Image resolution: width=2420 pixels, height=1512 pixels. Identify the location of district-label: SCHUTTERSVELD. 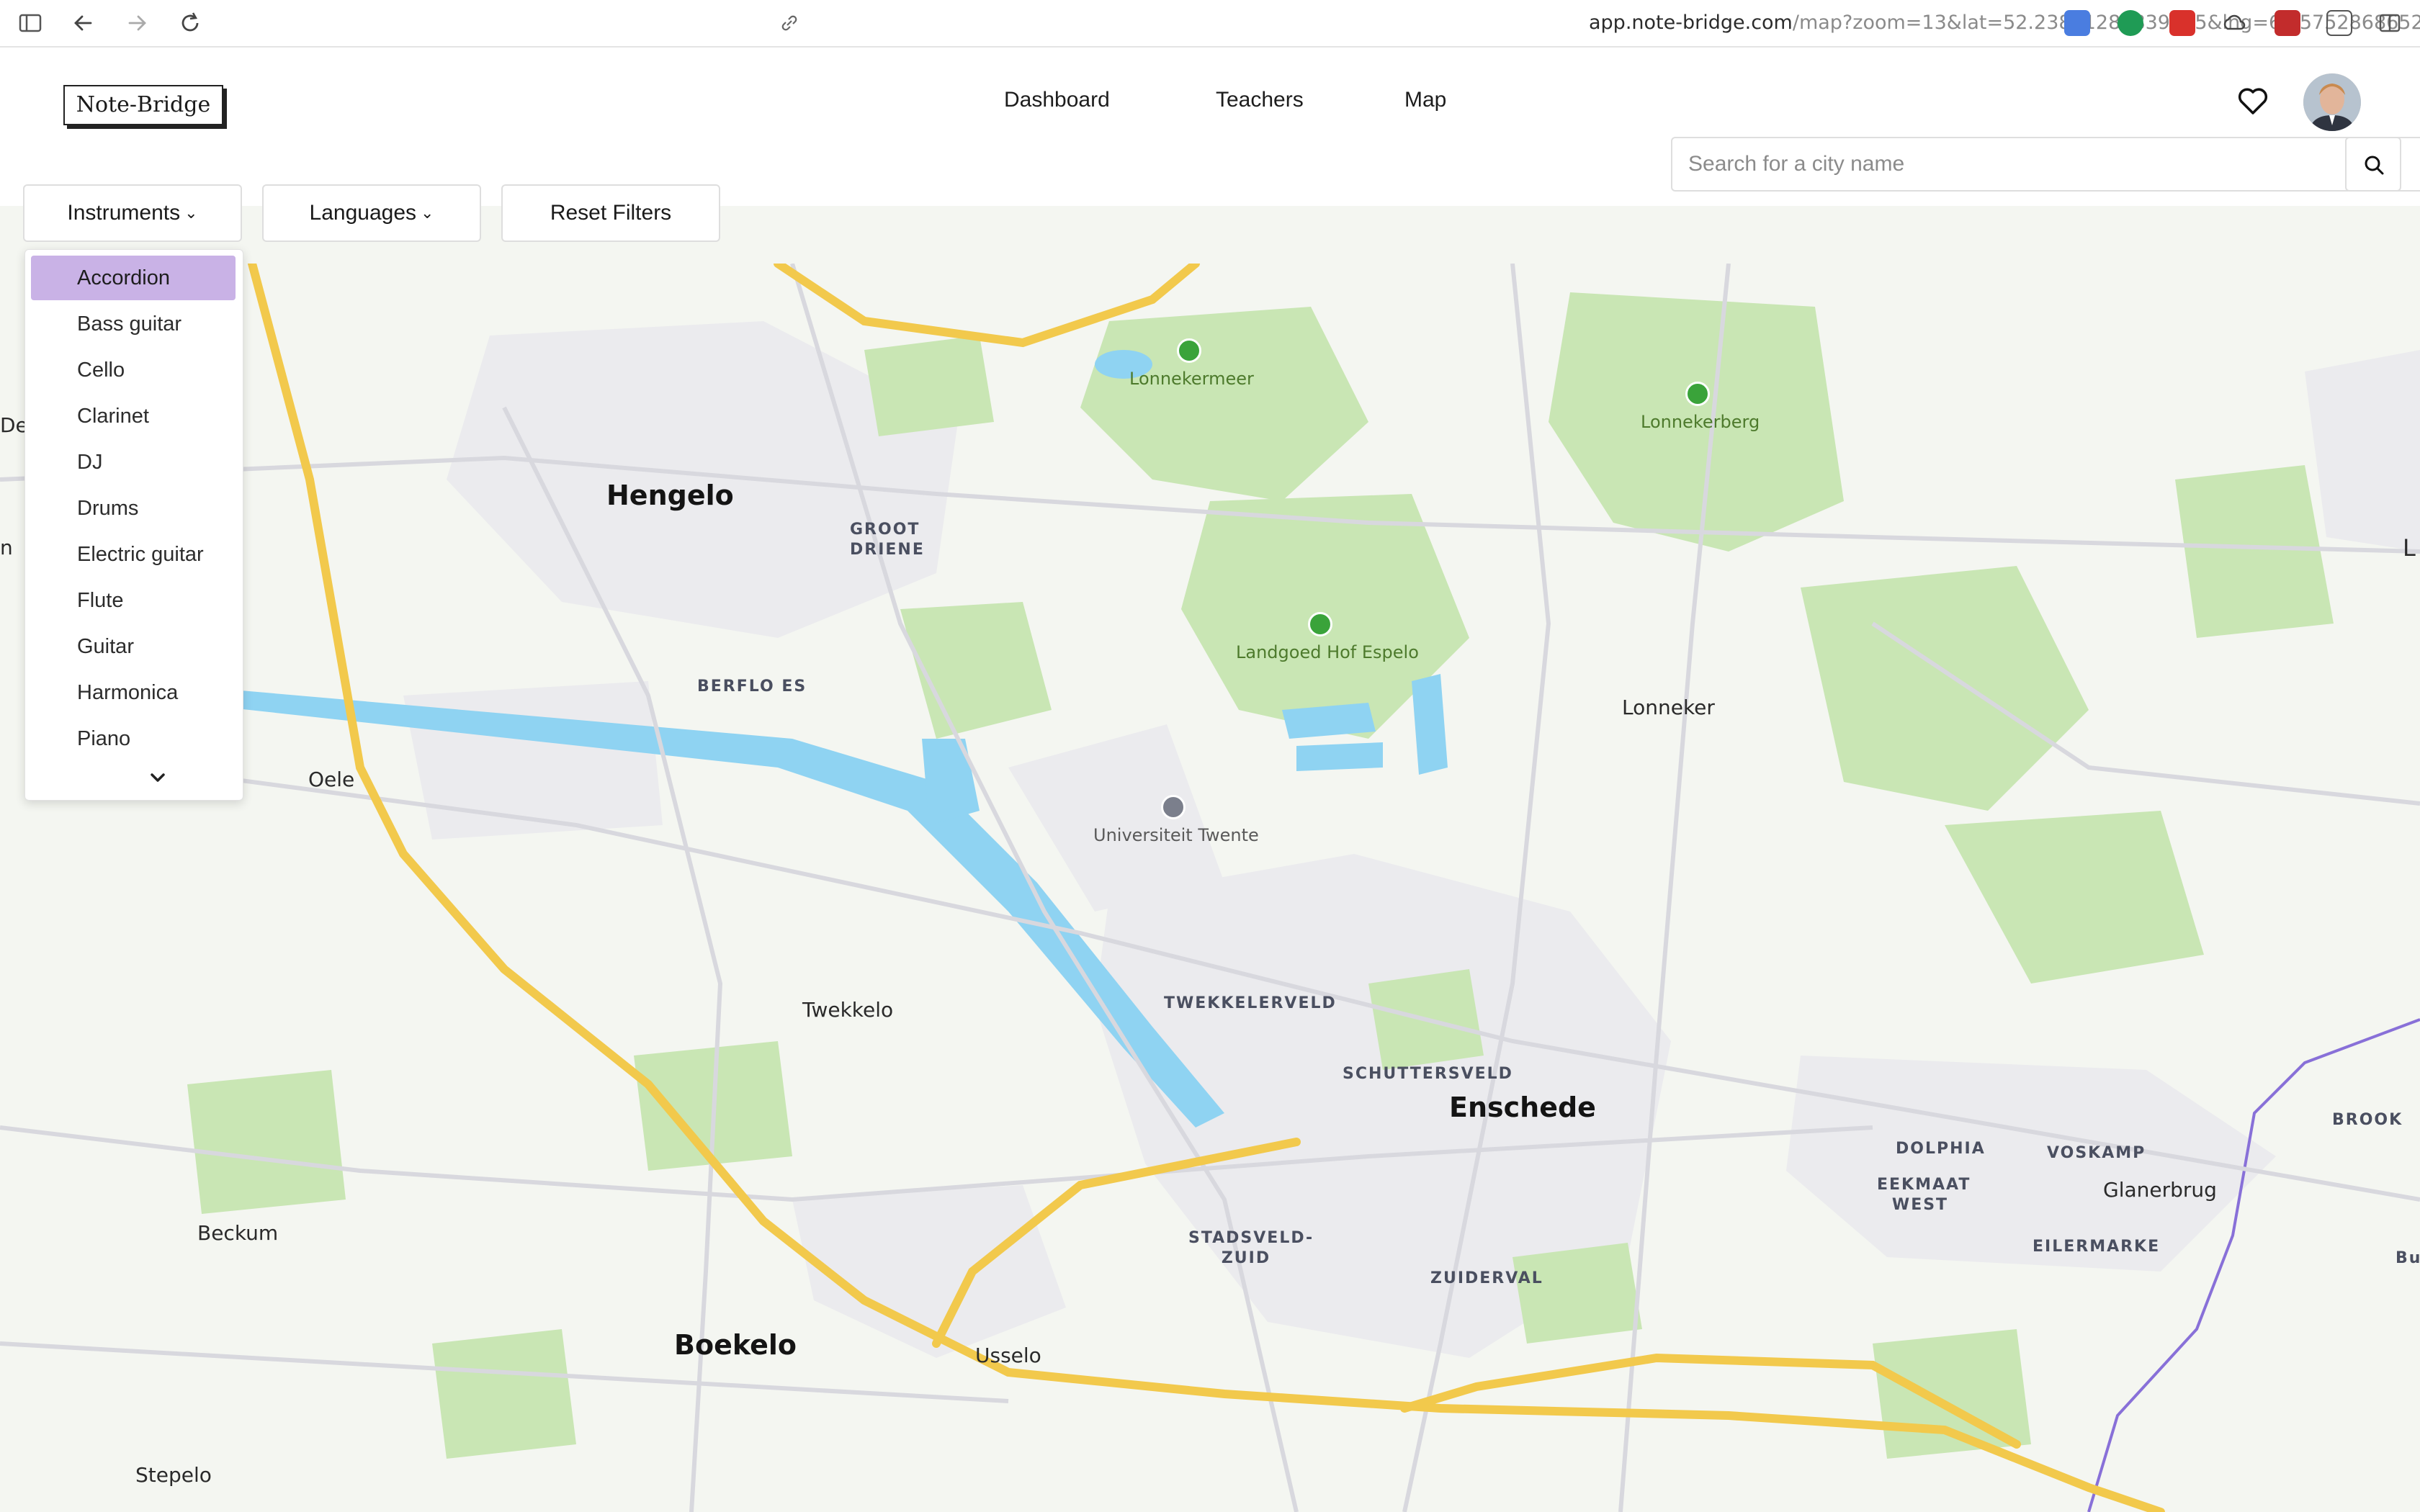
(1428, 1074).